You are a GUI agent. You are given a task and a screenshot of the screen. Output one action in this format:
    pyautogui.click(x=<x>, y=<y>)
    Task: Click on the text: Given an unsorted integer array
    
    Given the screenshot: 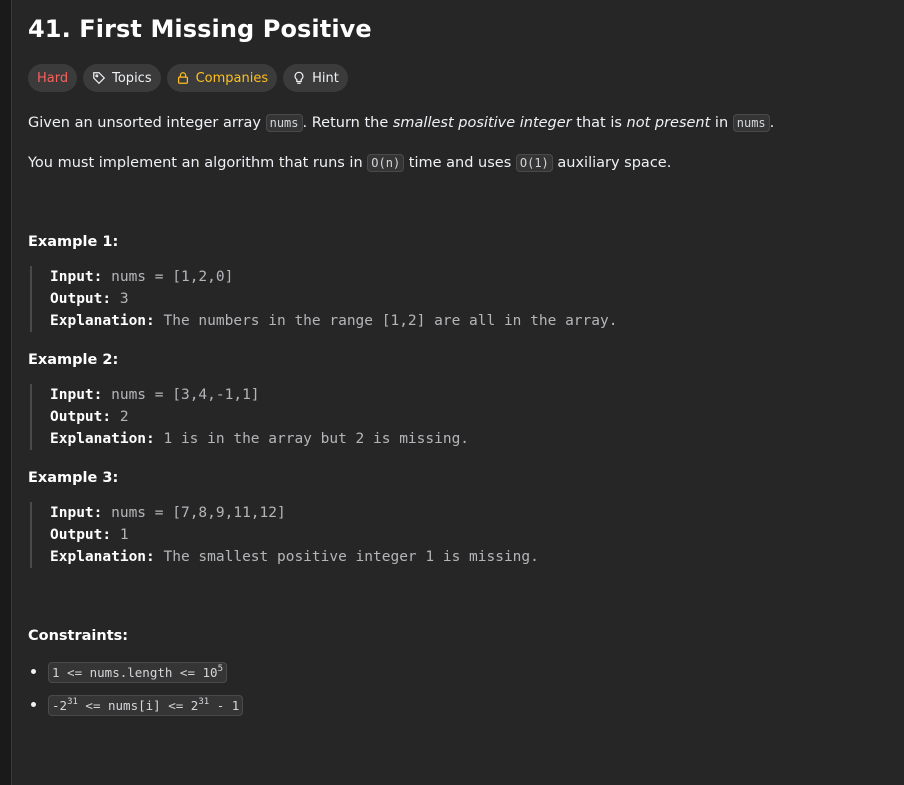 What is the action you would take?
    pyautogui.click(x=147, y=123)
    